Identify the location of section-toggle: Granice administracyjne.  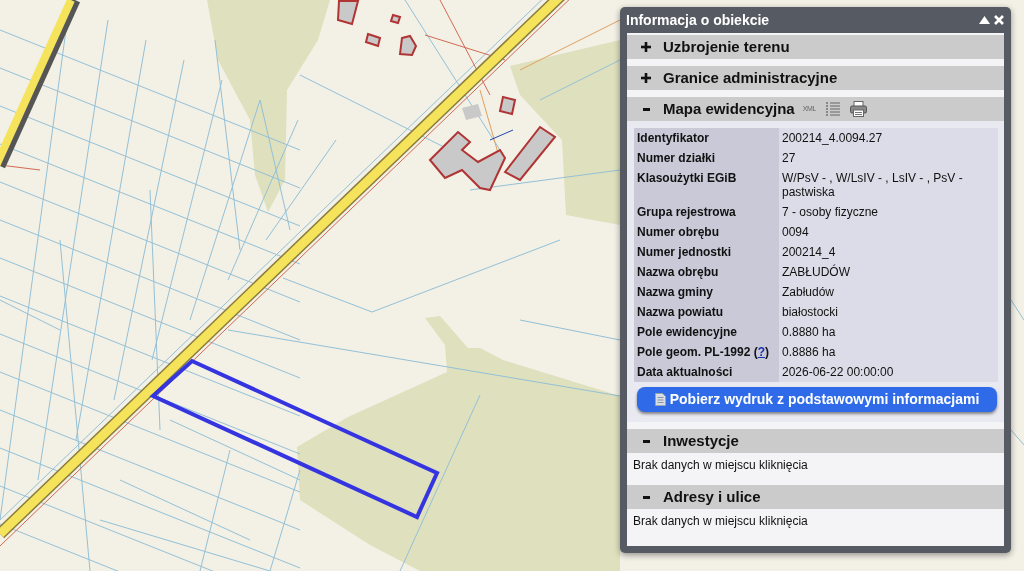
(732, 78).